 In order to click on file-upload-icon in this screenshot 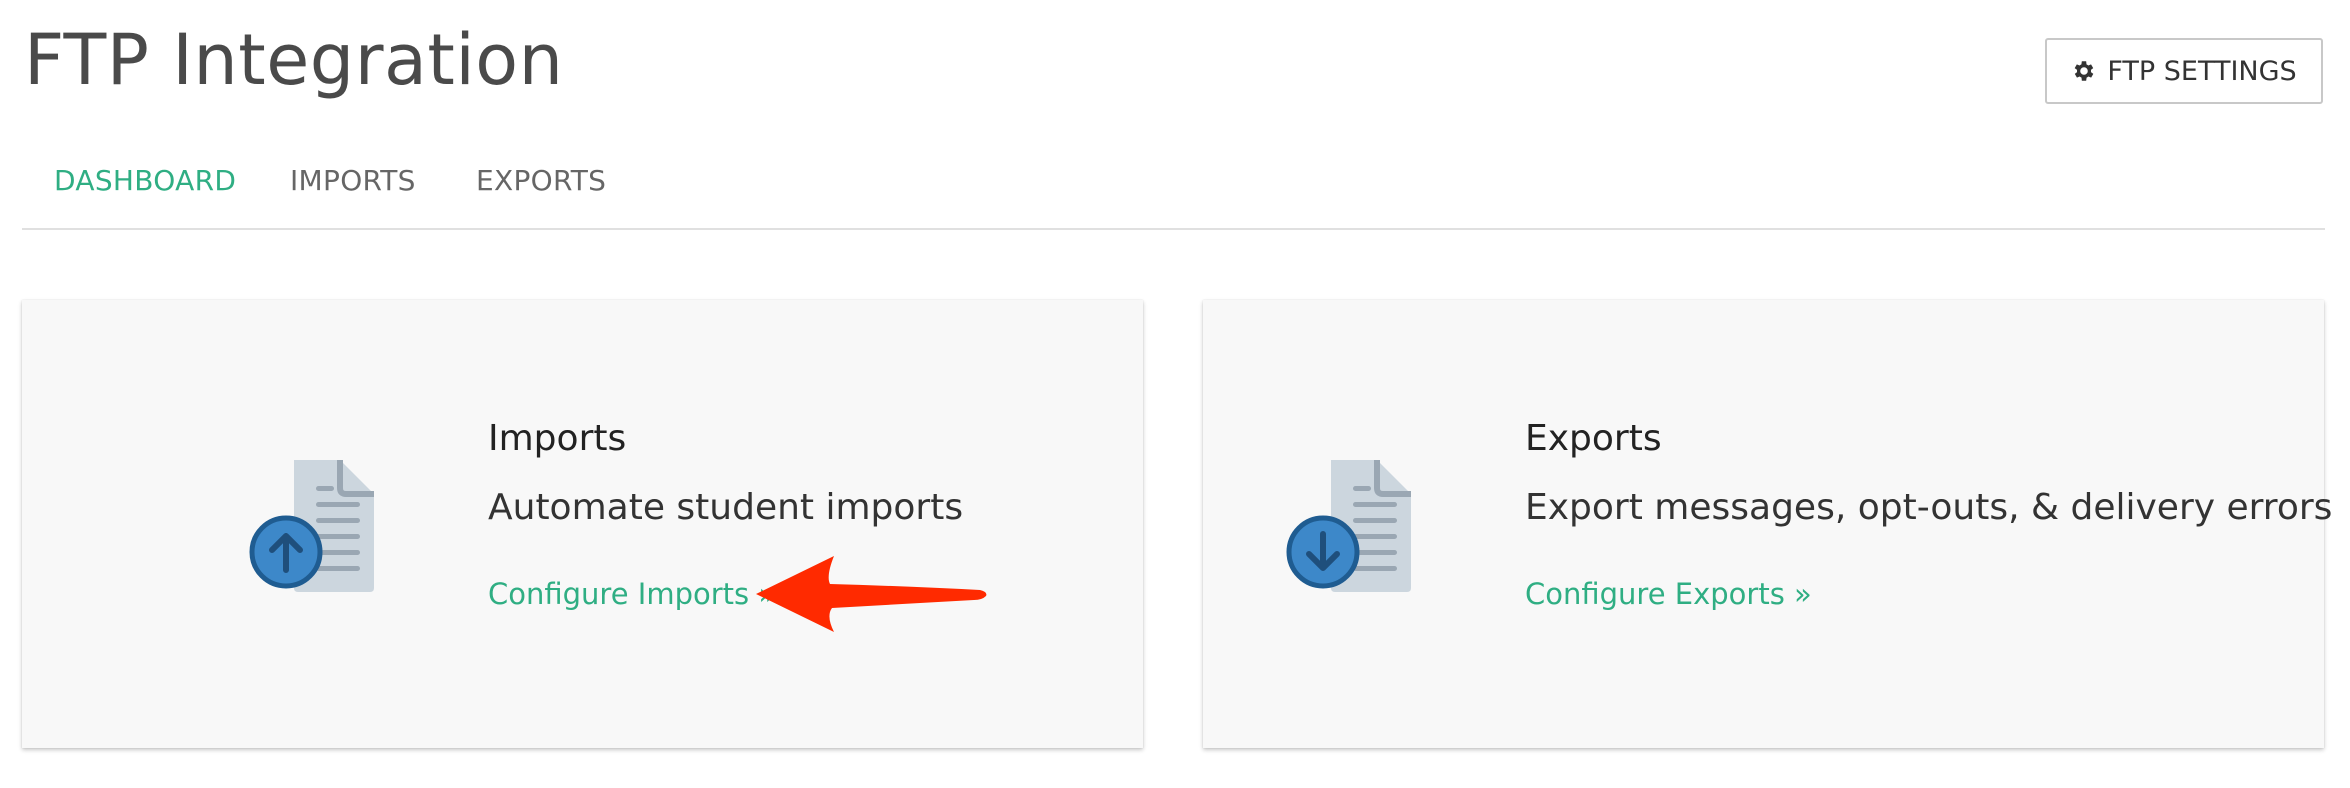, I will do `click(324, 530)`.